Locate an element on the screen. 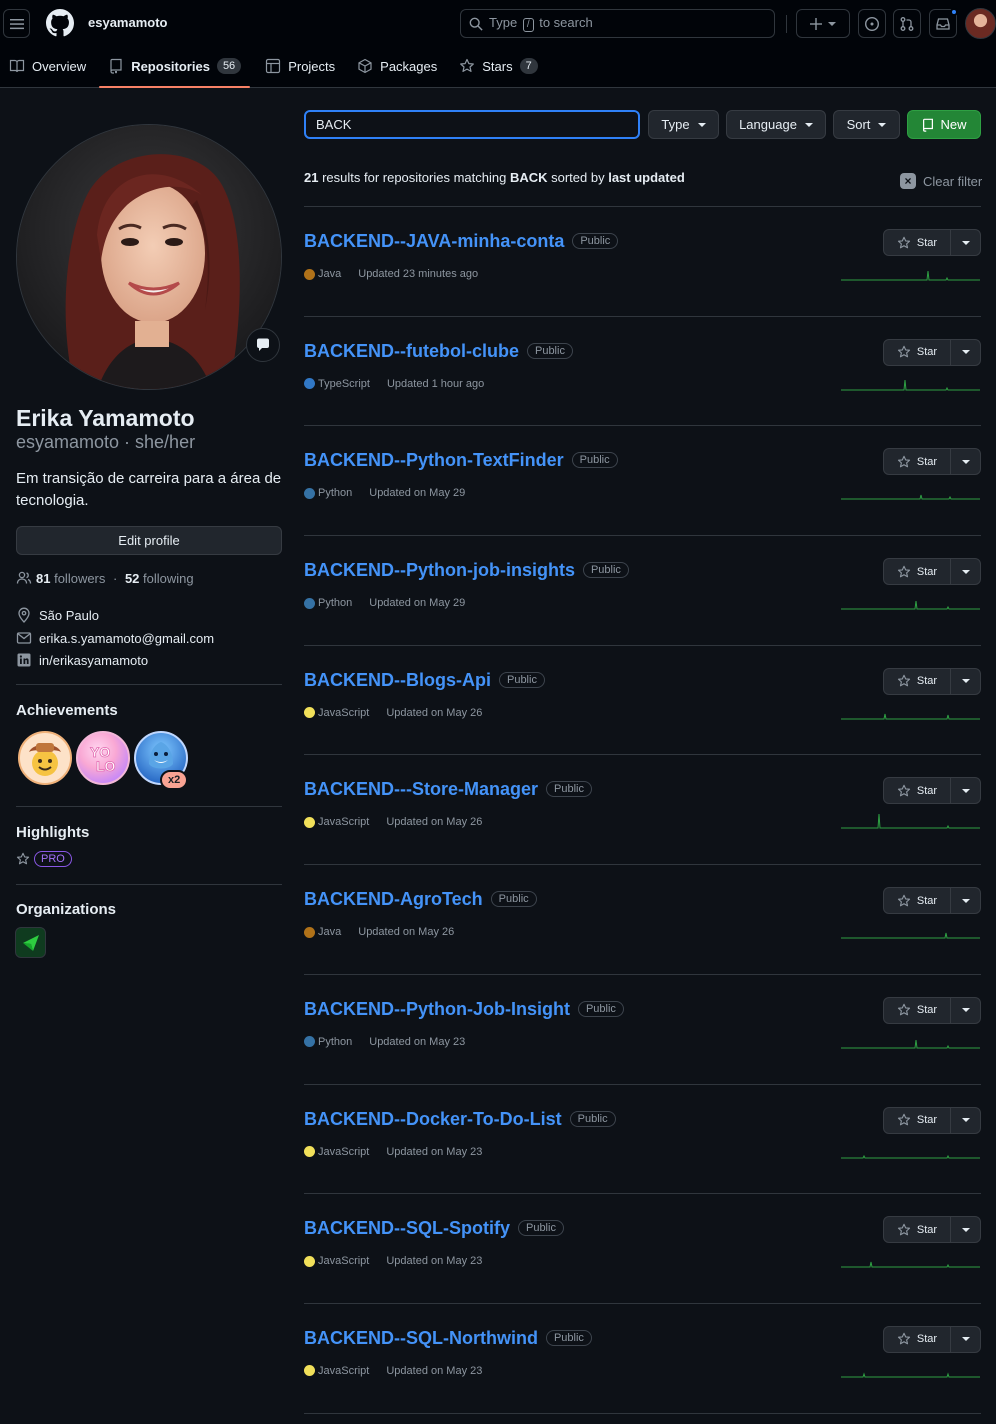 This screenshot has height=1424, width=996. repo-title: BACKEND--Docker-To-Do-List Public is located at coordinates (460, 1119).